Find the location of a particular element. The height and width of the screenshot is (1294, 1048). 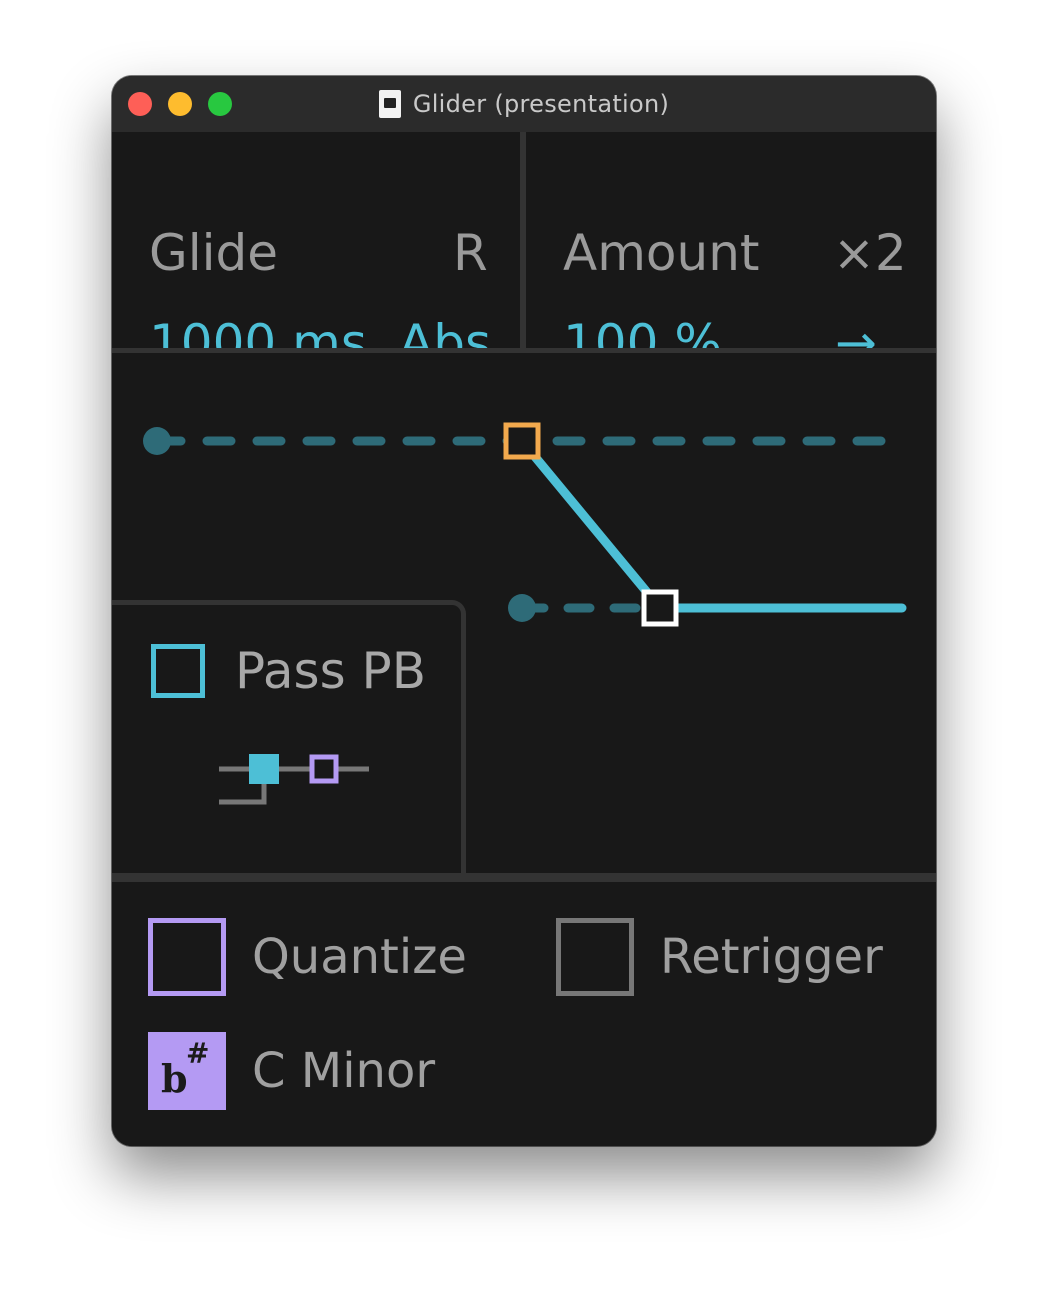

quantize-label: Quantize is located at coordinates (359, 957).